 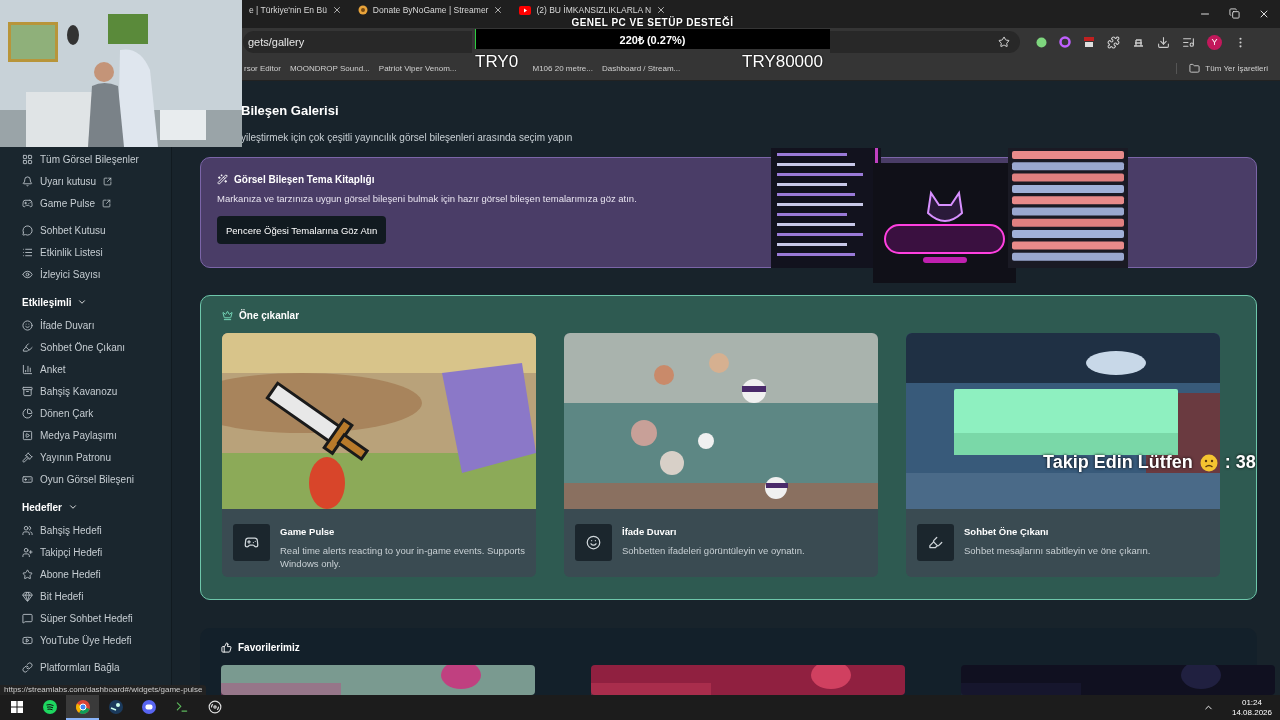 I want to click on game-store-icon, so click(x=115, y=706).